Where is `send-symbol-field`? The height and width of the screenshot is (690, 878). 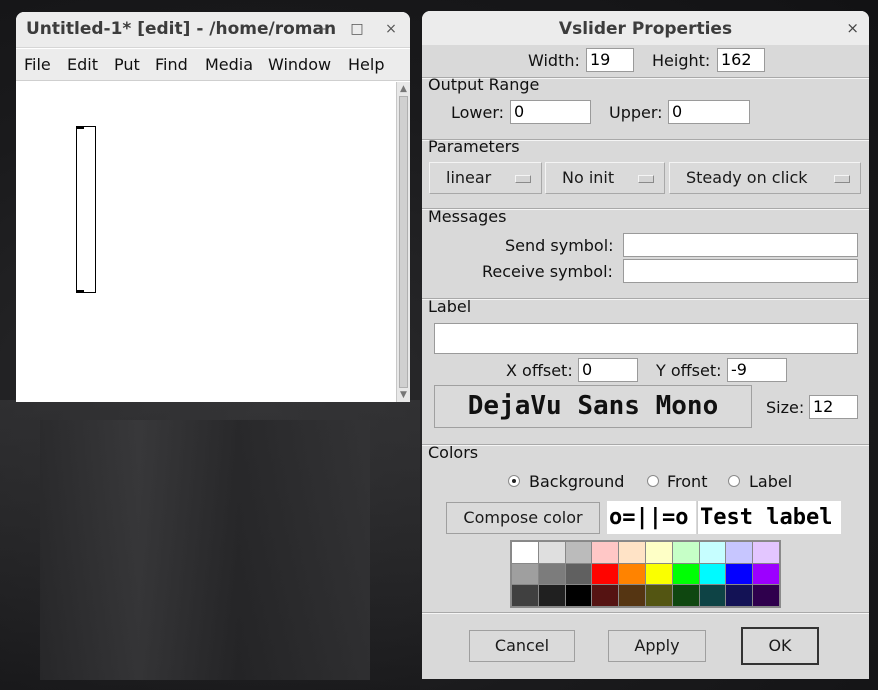 send-symbol-field is located at coordinates (740, 245).